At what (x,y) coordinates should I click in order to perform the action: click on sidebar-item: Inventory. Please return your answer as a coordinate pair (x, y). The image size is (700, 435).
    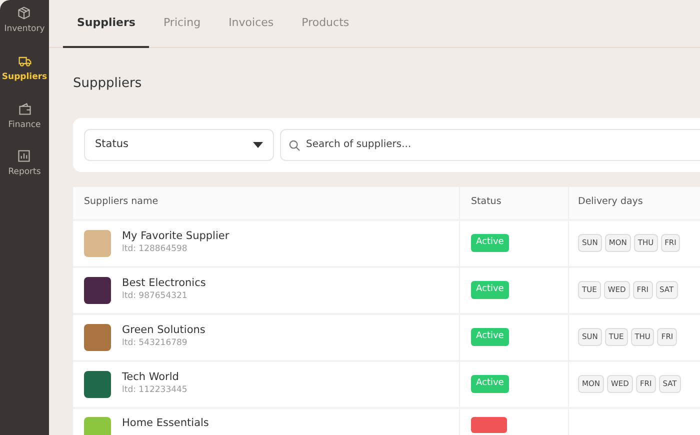
    Looking at the image, I should click on (24, 21).